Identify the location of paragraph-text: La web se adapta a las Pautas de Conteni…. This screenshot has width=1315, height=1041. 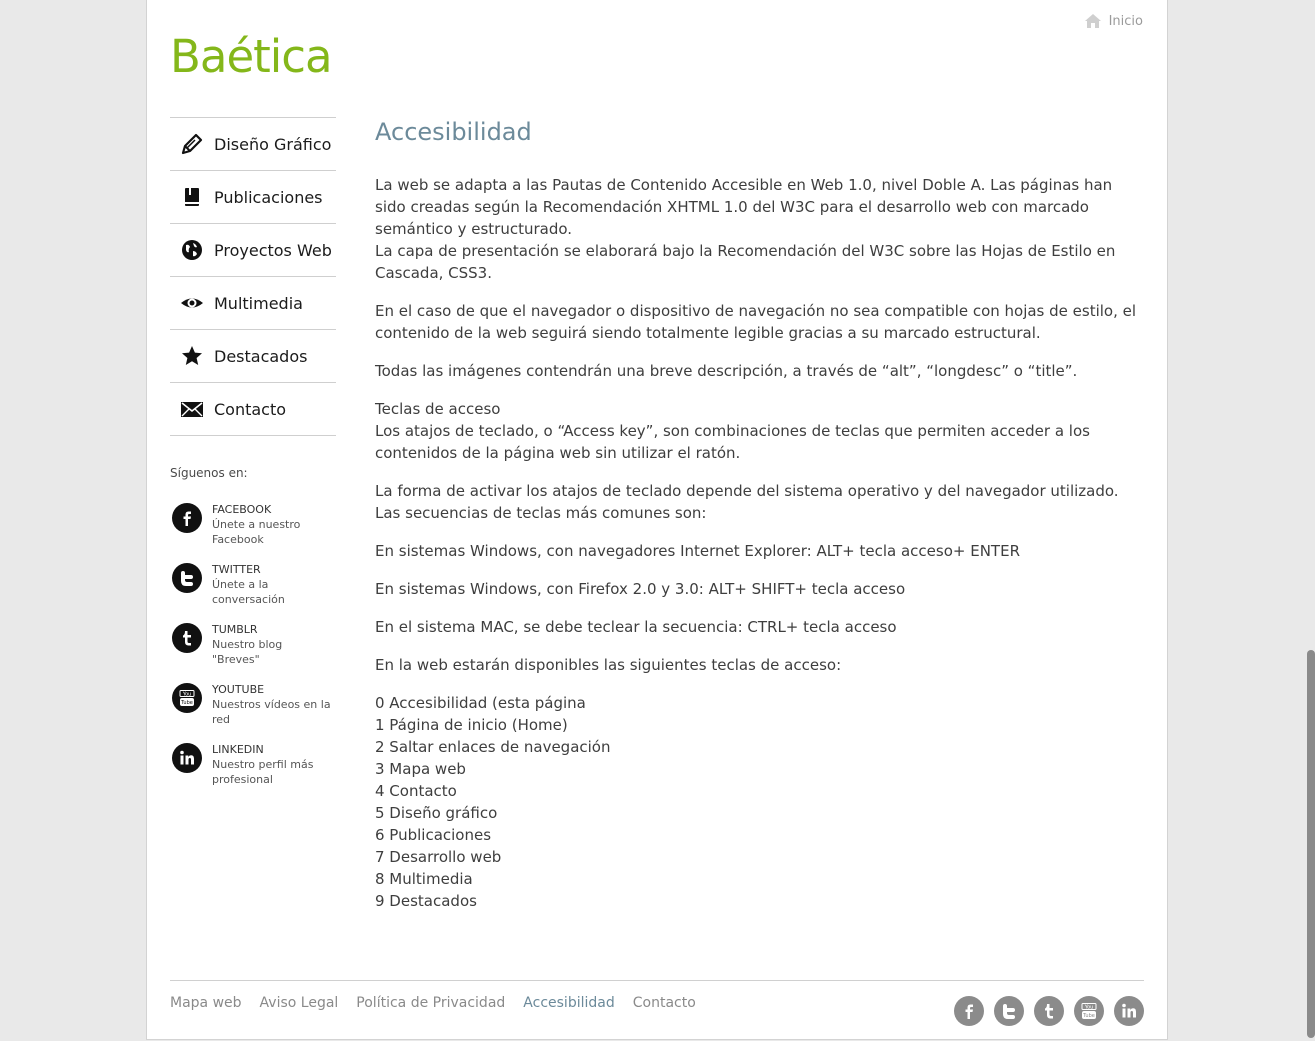
(744, 207).